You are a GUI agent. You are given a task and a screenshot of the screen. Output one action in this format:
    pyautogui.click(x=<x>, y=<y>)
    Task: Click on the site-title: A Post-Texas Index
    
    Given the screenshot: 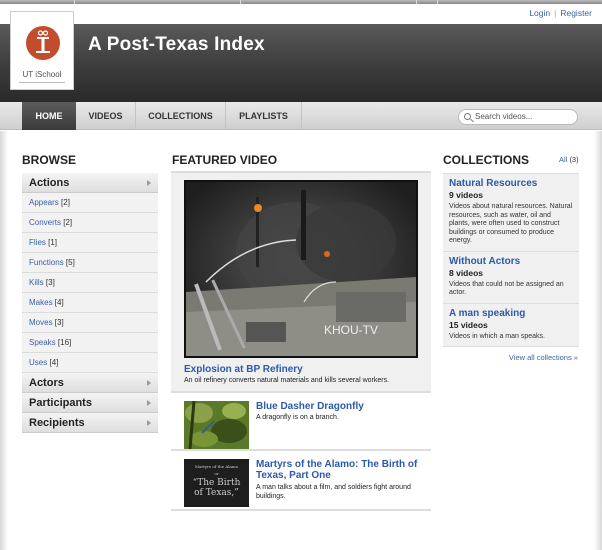 What is the action you would take?
    pyautogui.click(x=176, y=45)
    